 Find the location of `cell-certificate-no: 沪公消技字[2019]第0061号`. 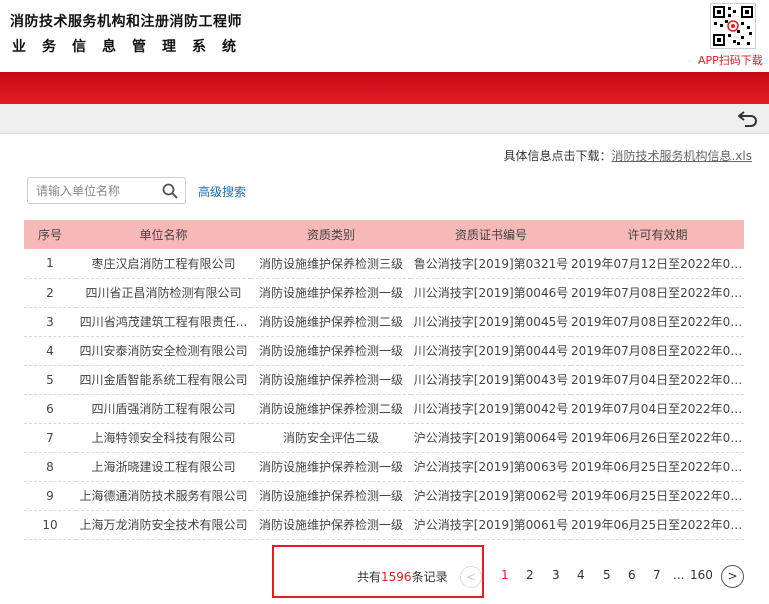

cell-certificate-no: 沪公消技字[2019]第0061号 is located at coordinates (491, 525).